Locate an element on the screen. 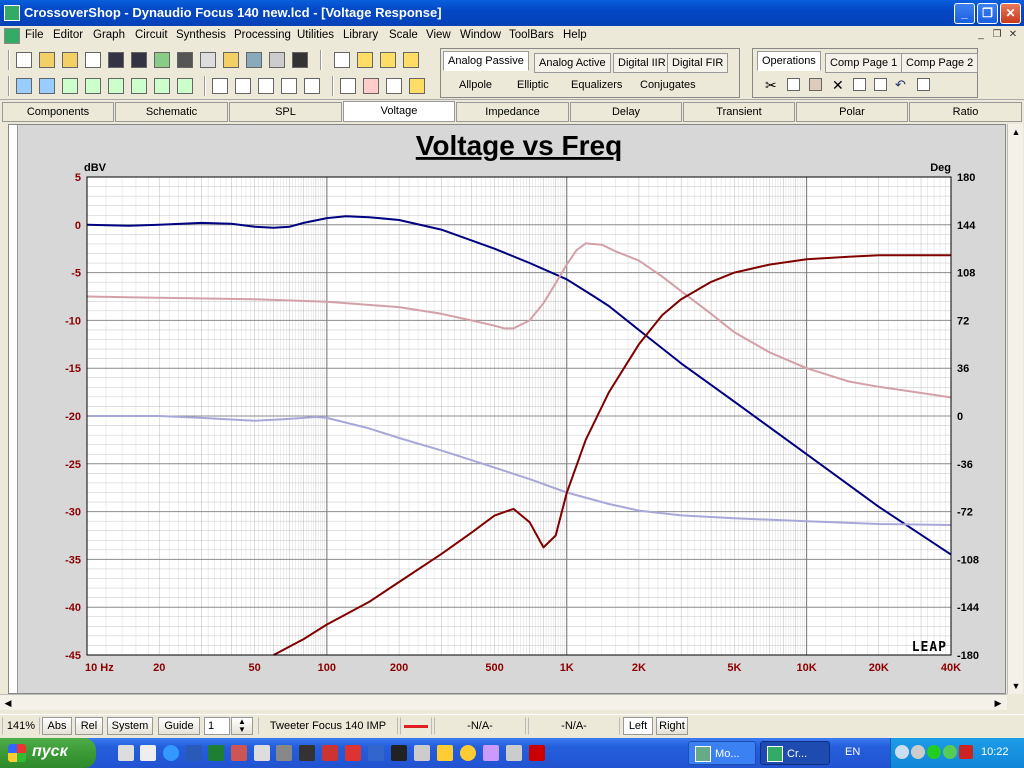 The image size is (1024, 768). scroll-left-arrow: ◀ is located at coordinates (8, 703).